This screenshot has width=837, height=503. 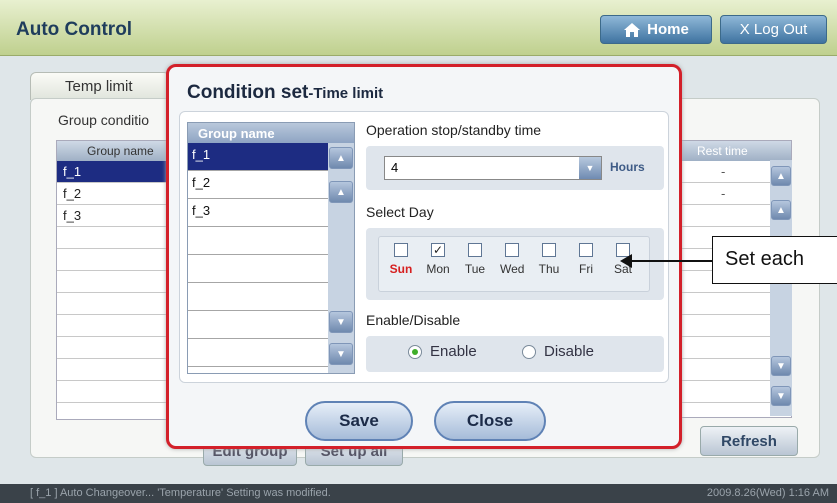 What do you see at coordinates (401, 259) in the screenshot?
I see `day-sun: Sun` at bounding box center [401, 259].